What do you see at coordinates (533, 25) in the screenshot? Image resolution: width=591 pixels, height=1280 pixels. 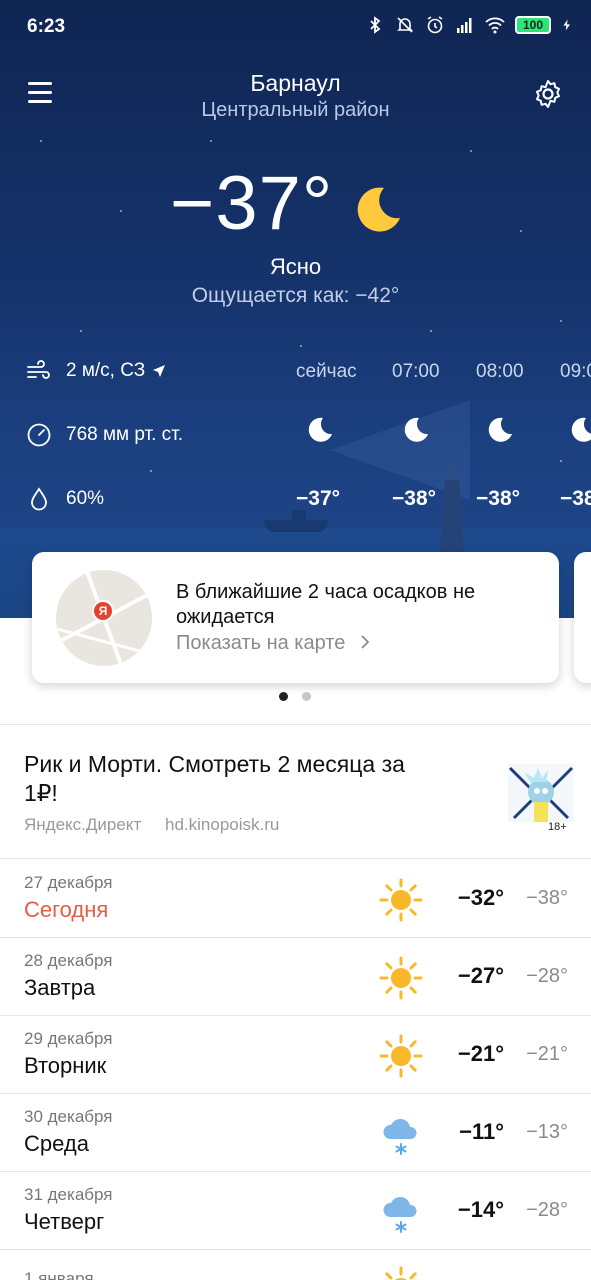 I see `battery-indicator: 100` at bounding box center [533, 25].